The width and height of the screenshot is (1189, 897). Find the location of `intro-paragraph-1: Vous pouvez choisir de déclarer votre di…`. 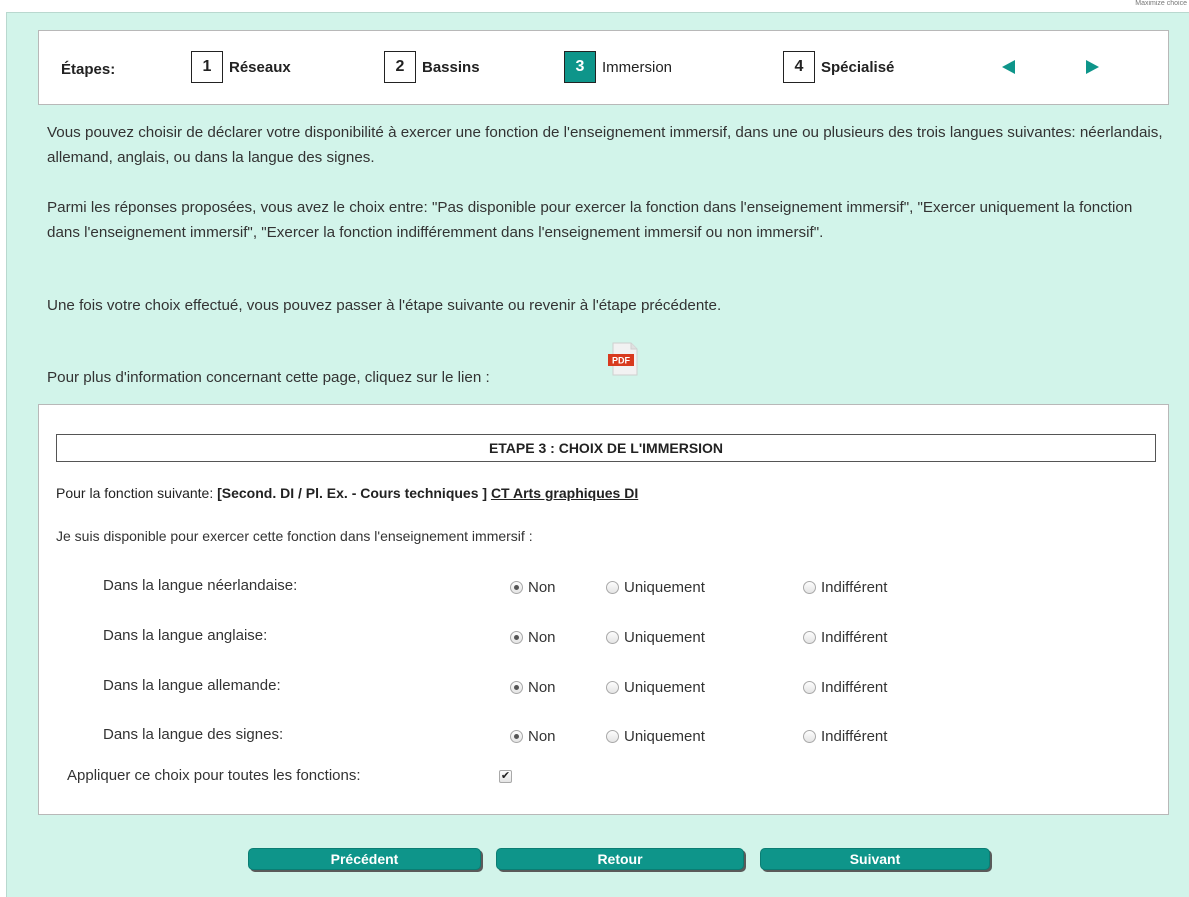

intro-paragraph-1: Vous pouvez choisir de déclarer votre di… is located at coordinates (605, 145).